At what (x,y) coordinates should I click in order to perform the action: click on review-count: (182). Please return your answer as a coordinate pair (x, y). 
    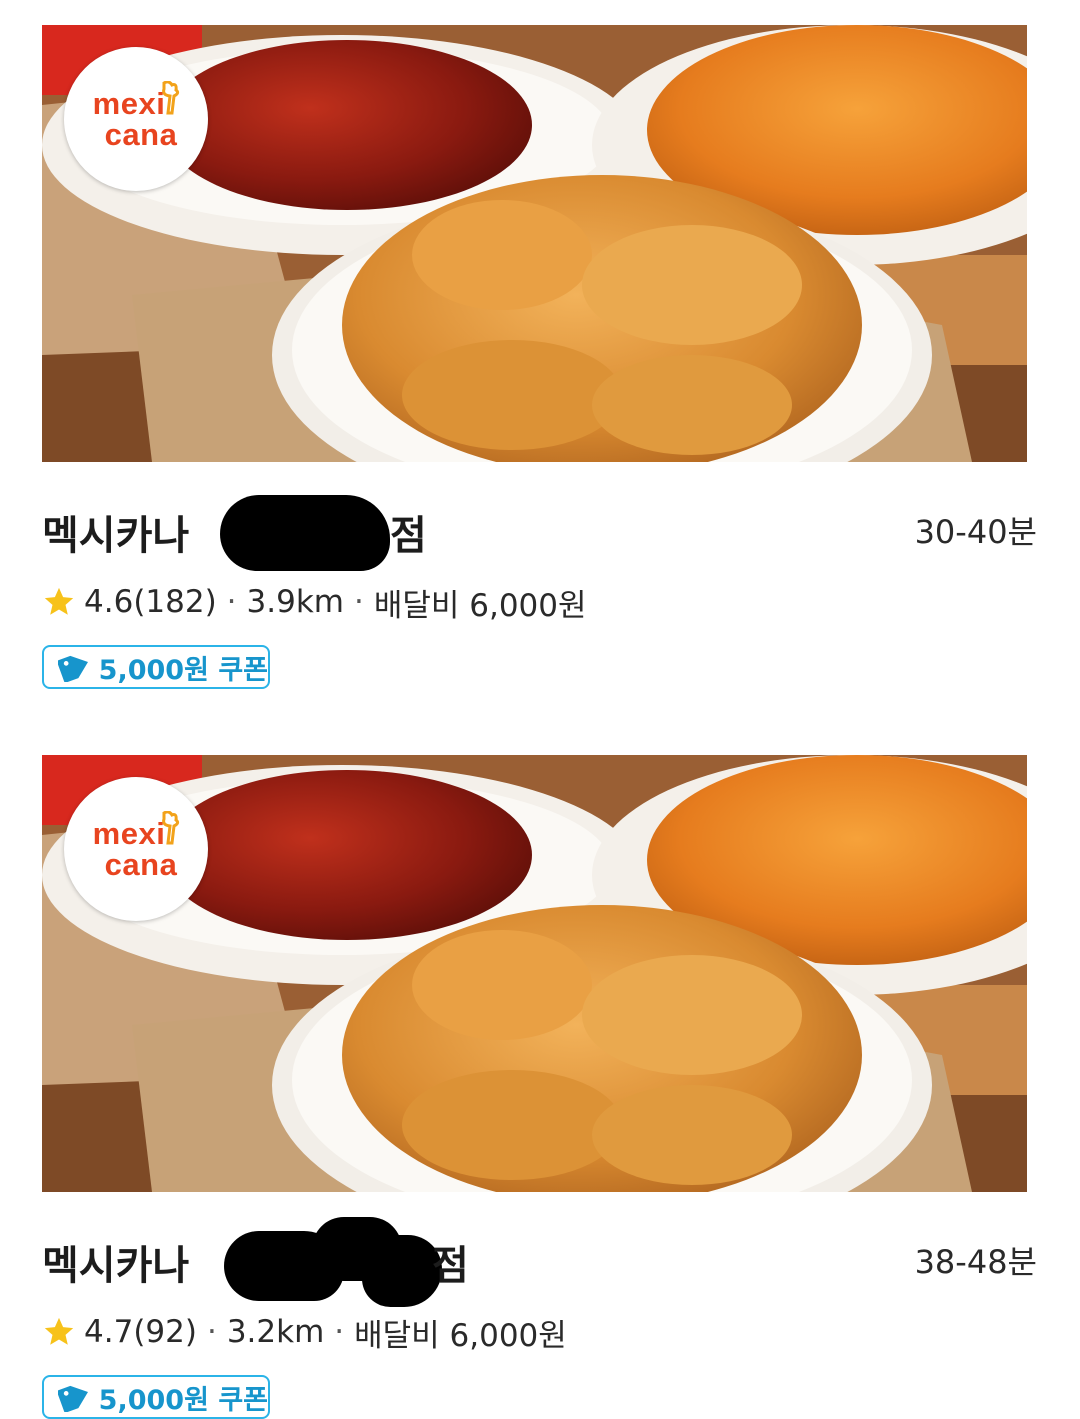
    Looking at the image, I should click on (175, 602).